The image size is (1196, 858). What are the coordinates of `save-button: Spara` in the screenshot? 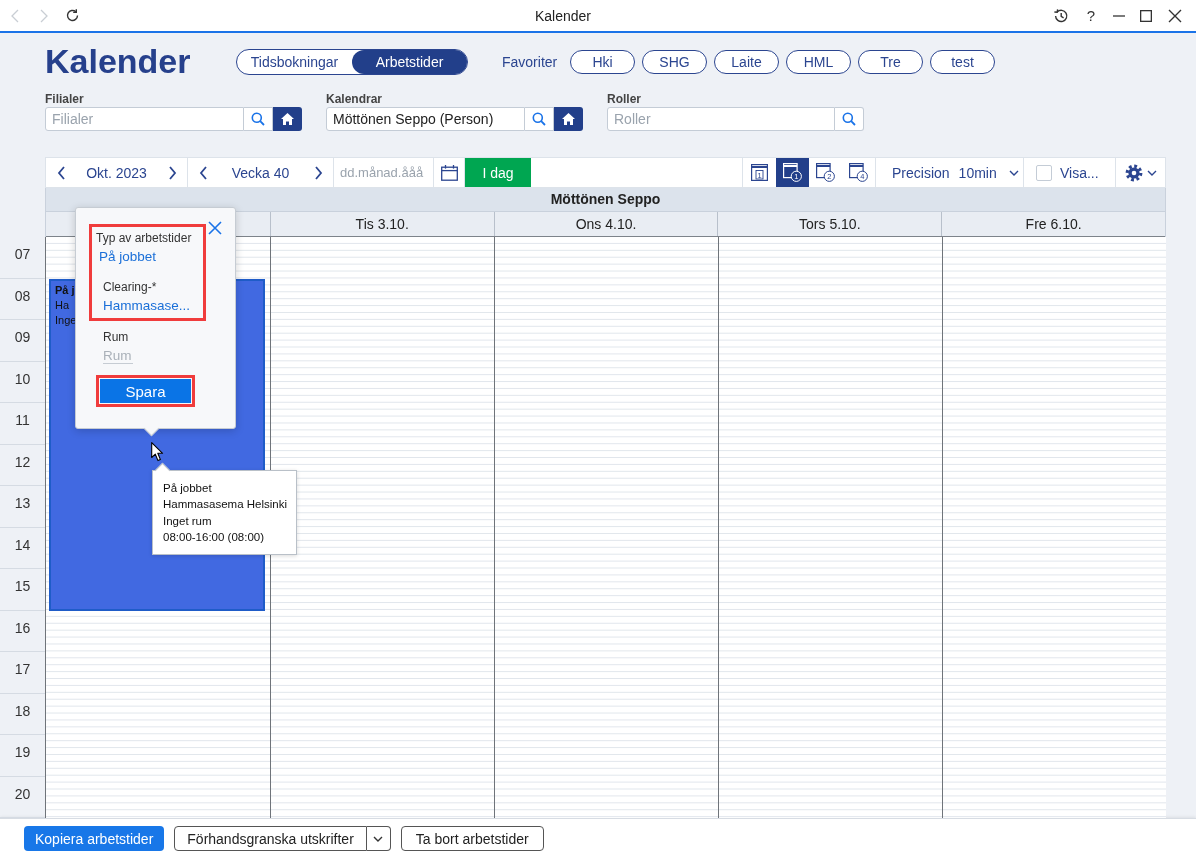 It's located at (145, 391).